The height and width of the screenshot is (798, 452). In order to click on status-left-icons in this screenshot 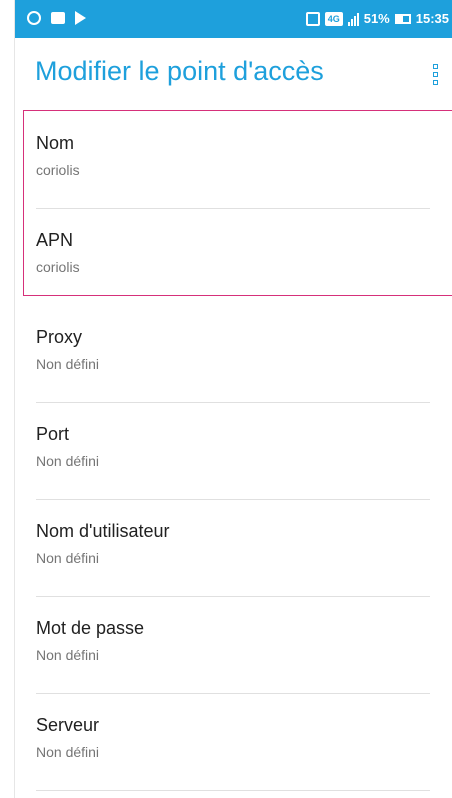, I will do `click(56, 18)`.